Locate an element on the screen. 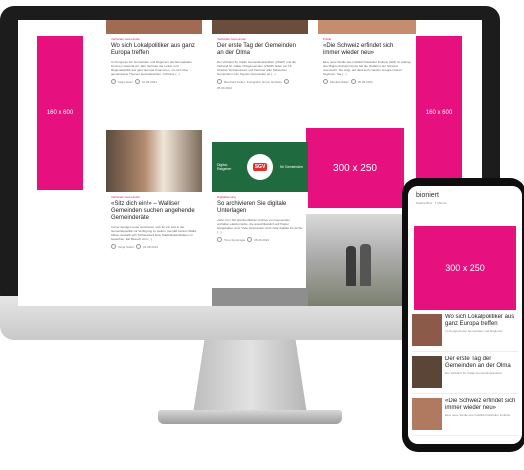 This screenshot has height=470, width=524. article-meta: Timo Sommaga 05.09.2024 is located at coordinates (260, 239).